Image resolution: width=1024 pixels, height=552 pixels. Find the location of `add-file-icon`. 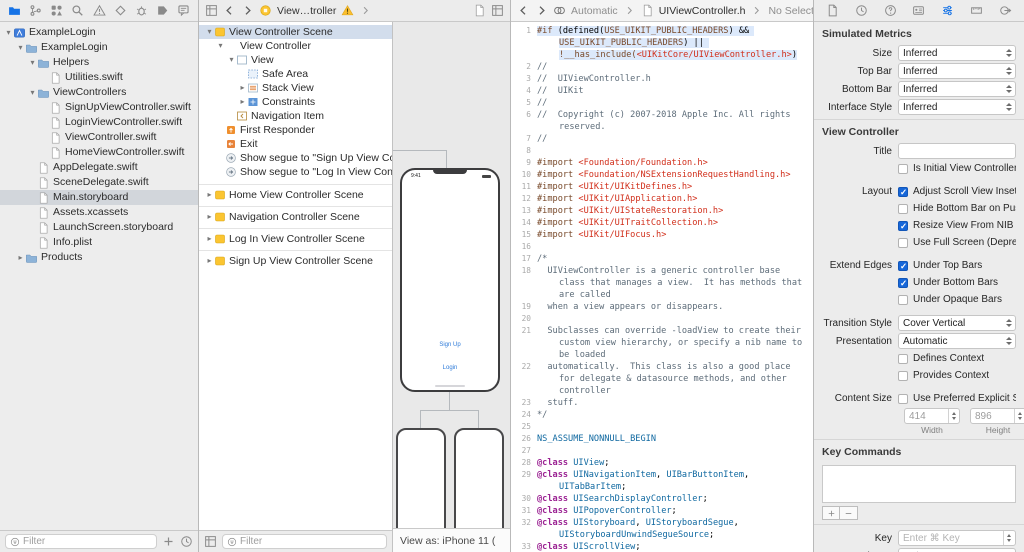

add-file-icon is located at coordinates (168, 541).